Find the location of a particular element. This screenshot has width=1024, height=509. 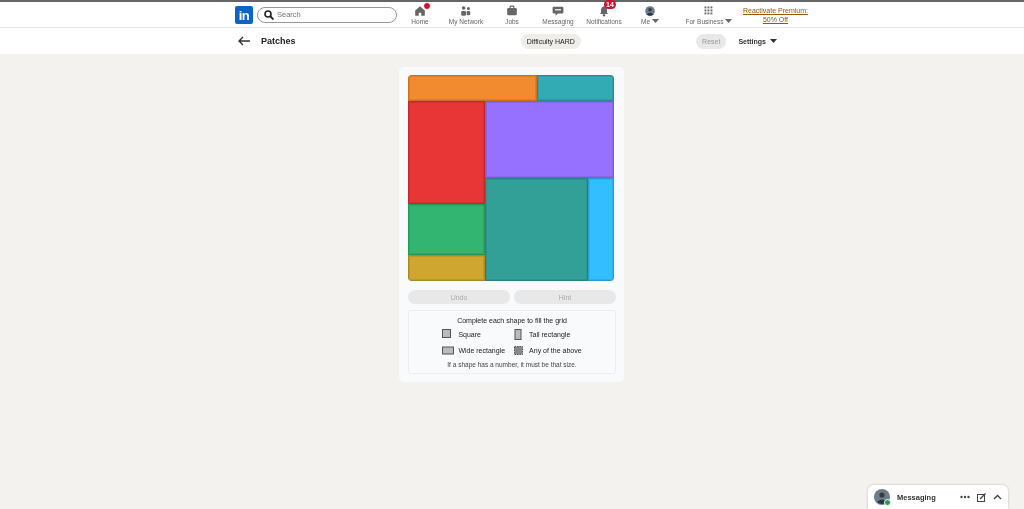

page-title: Patches is located at coordinates (278, 41).